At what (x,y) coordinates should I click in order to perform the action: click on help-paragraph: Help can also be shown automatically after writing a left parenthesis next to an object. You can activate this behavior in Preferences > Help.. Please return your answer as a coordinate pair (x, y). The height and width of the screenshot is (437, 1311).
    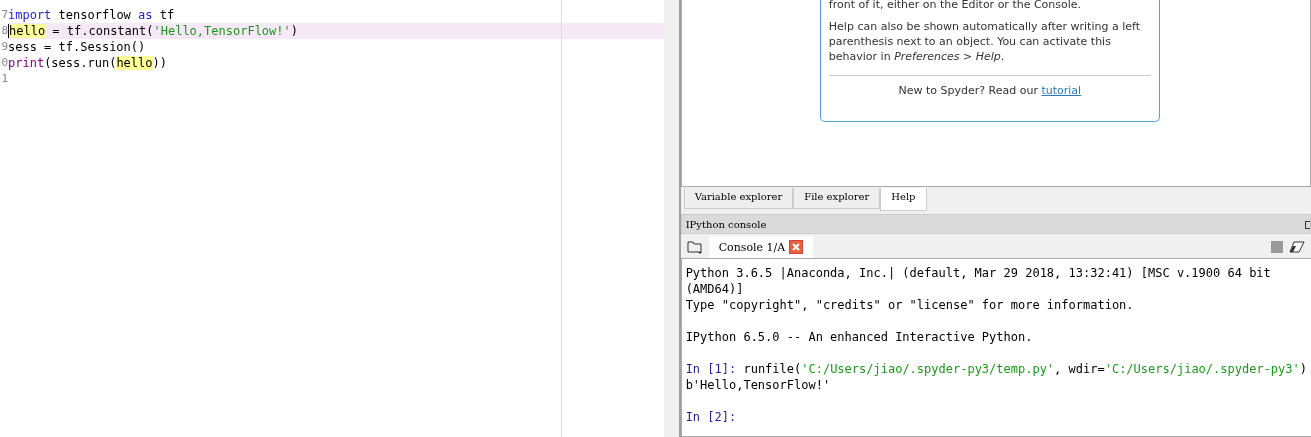
    Looking at the image, I should click on (984, 41).